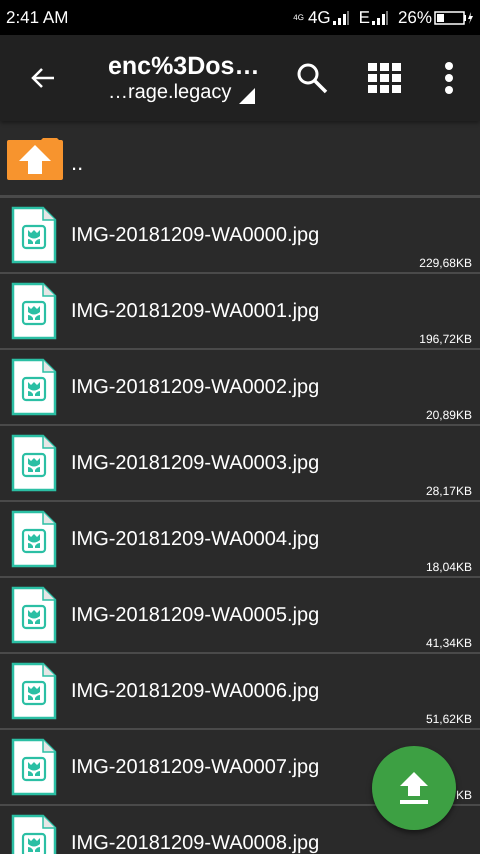 The height and width of the screenshot is (854, 480). Describe the element at coordinates (195, 615) in the screenshot. I see `file-name: IMG-20181209-WA0005.jpg` at that location.